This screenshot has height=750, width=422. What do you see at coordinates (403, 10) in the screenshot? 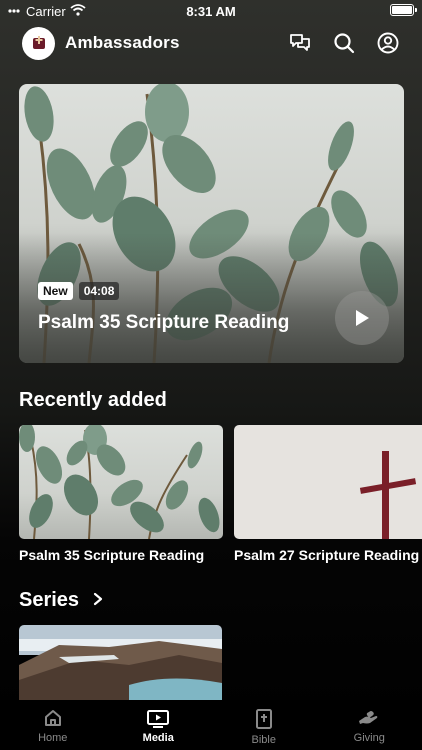
I see `battery-icon` at bounding box center [403, 10].